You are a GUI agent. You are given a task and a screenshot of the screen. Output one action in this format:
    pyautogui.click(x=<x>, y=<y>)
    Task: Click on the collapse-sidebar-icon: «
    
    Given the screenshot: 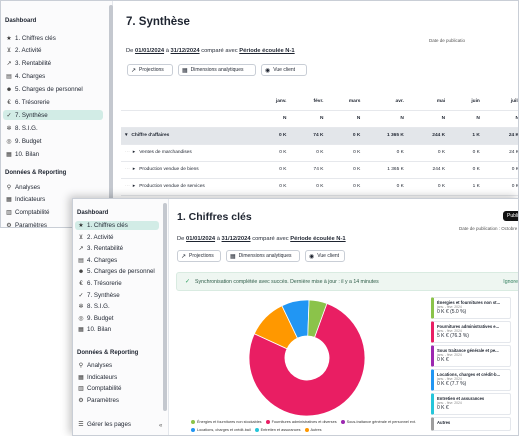 What is the action you would take?
    pyautogui.click(x=160, y=426)
    